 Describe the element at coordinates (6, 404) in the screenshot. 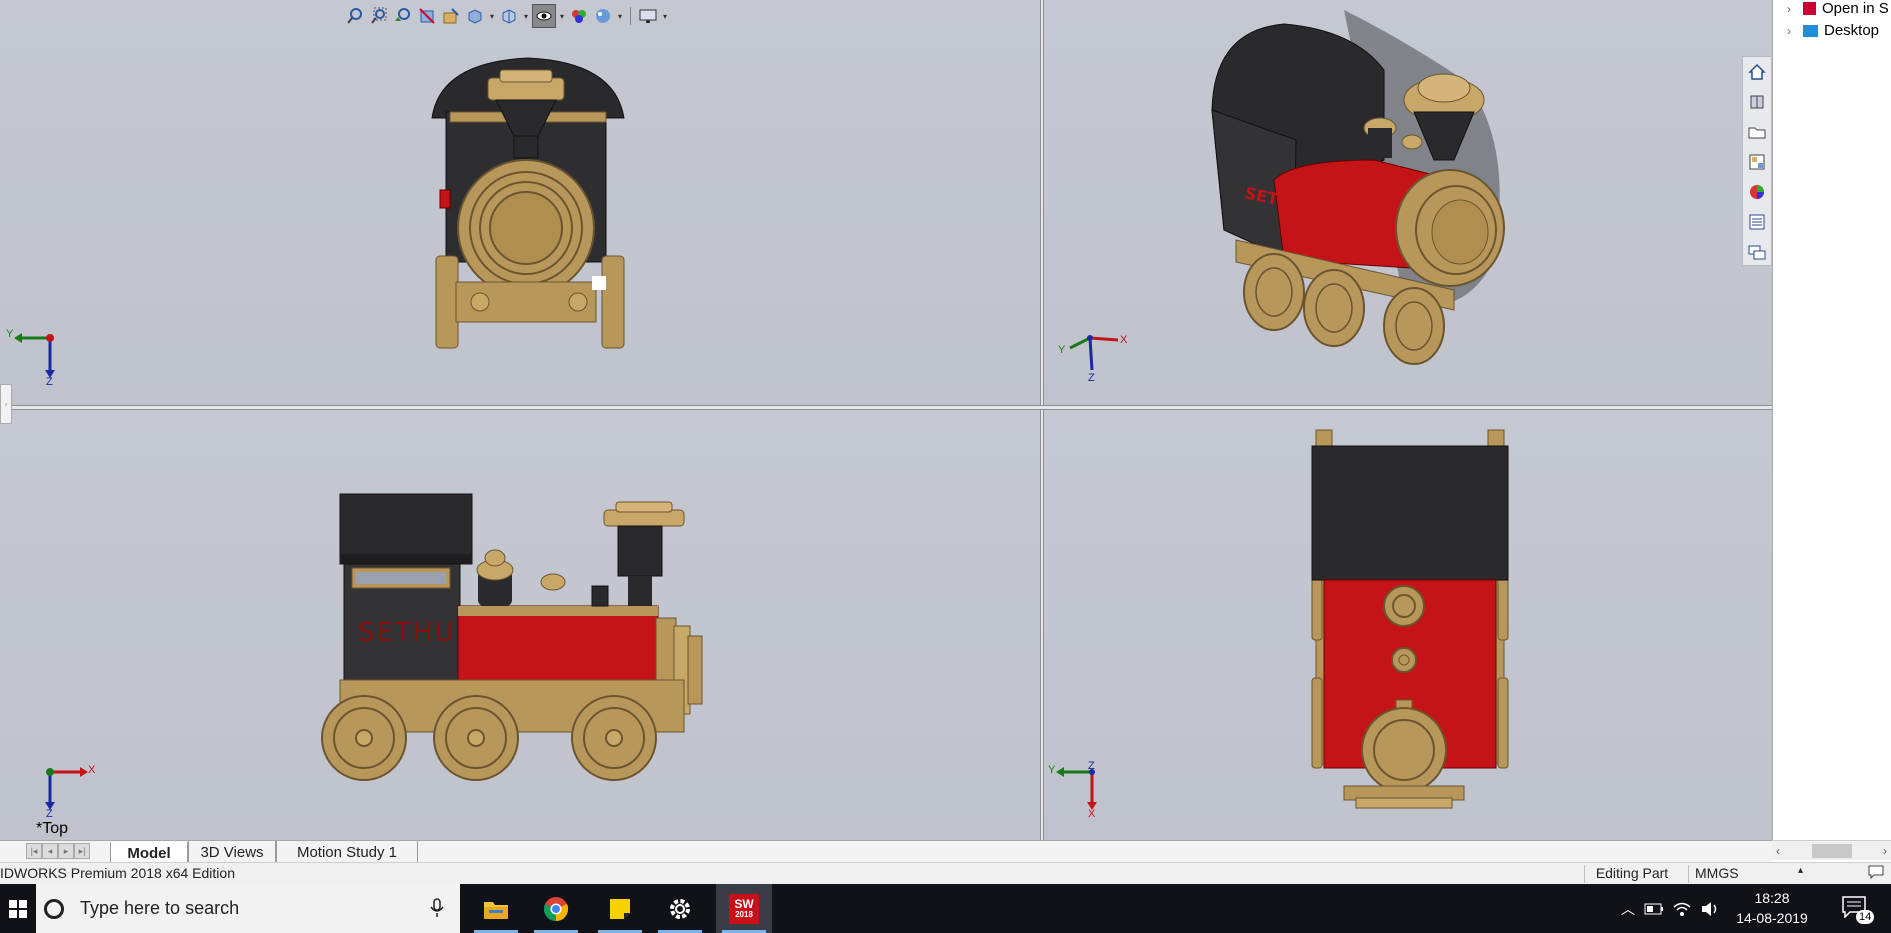

I see `collapse-handle: ◦` at that location.